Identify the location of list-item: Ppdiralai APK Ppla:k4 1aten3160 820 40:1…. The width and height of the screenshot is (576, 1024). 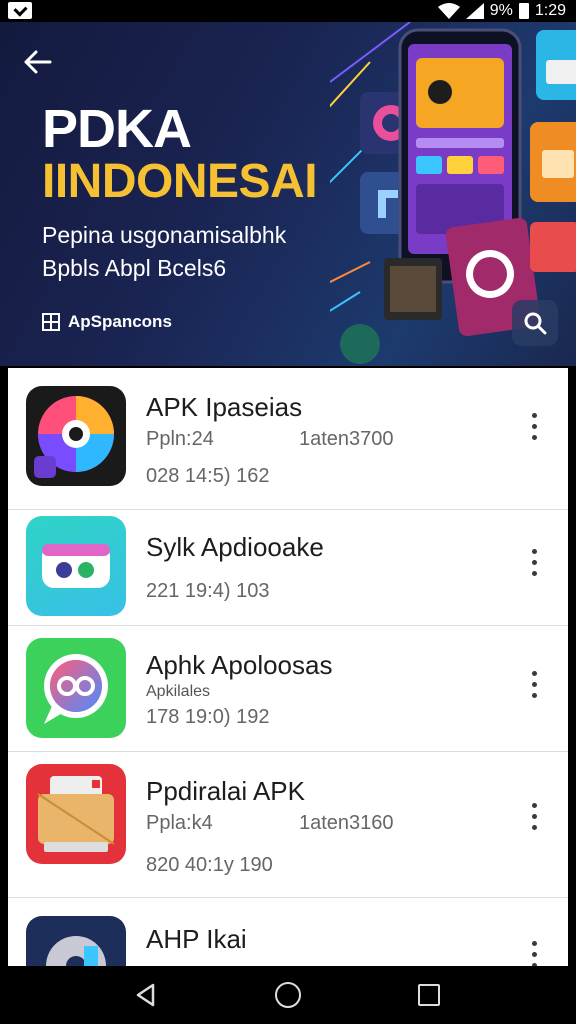
(288, 825).